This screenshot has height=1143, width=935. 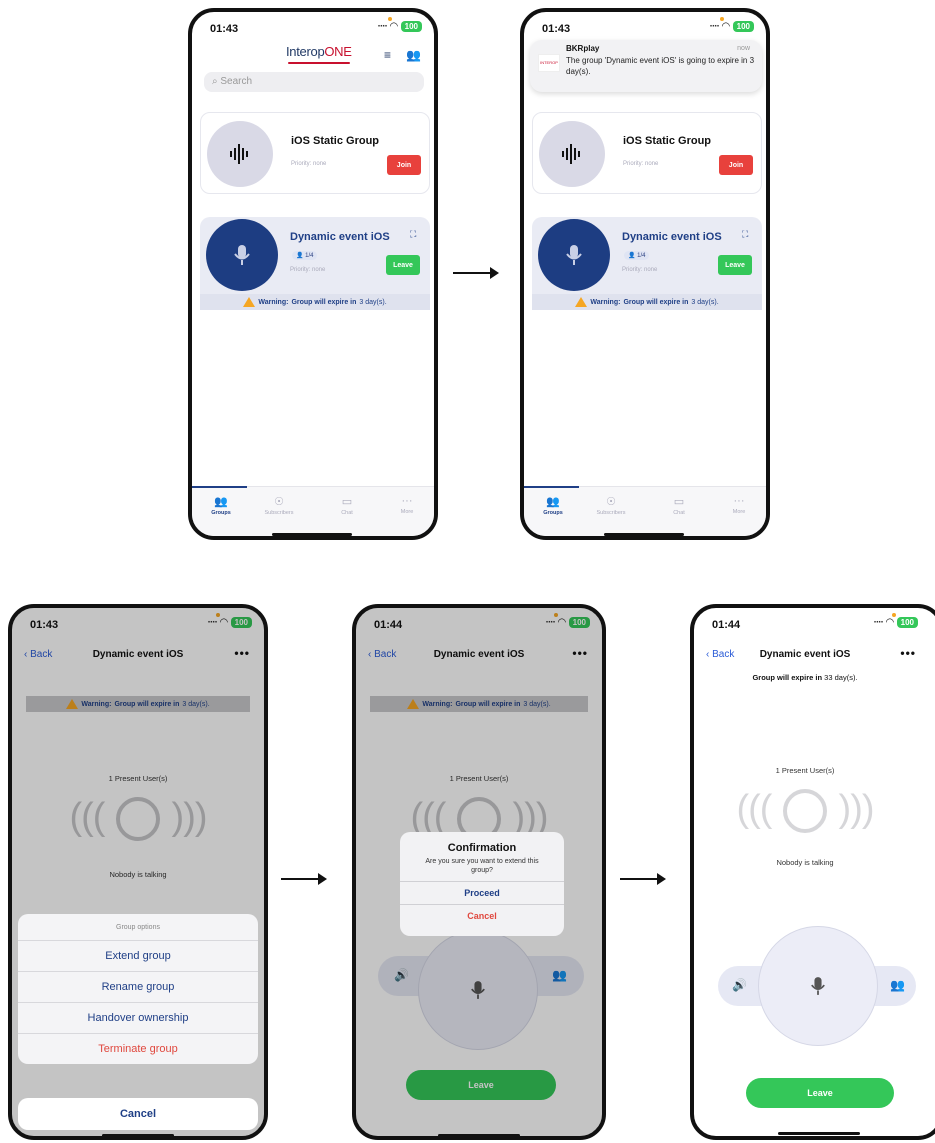 What do you see at coordinates (482, 915) in the screenshot?
I see `dialog-cancel-button: Cancel` at bounding box center [482, 915].